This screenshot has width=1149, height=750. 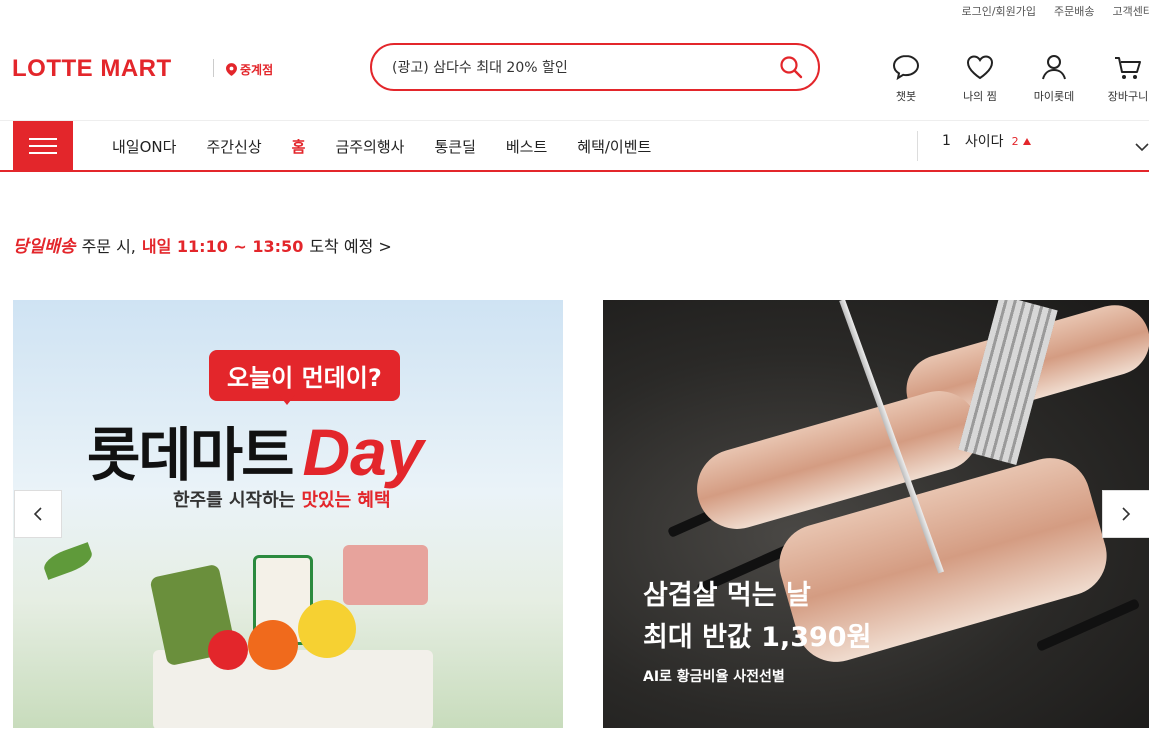 I want to click on popular-search-ranking: 1 사이다 2, so click(x=986, y=141).